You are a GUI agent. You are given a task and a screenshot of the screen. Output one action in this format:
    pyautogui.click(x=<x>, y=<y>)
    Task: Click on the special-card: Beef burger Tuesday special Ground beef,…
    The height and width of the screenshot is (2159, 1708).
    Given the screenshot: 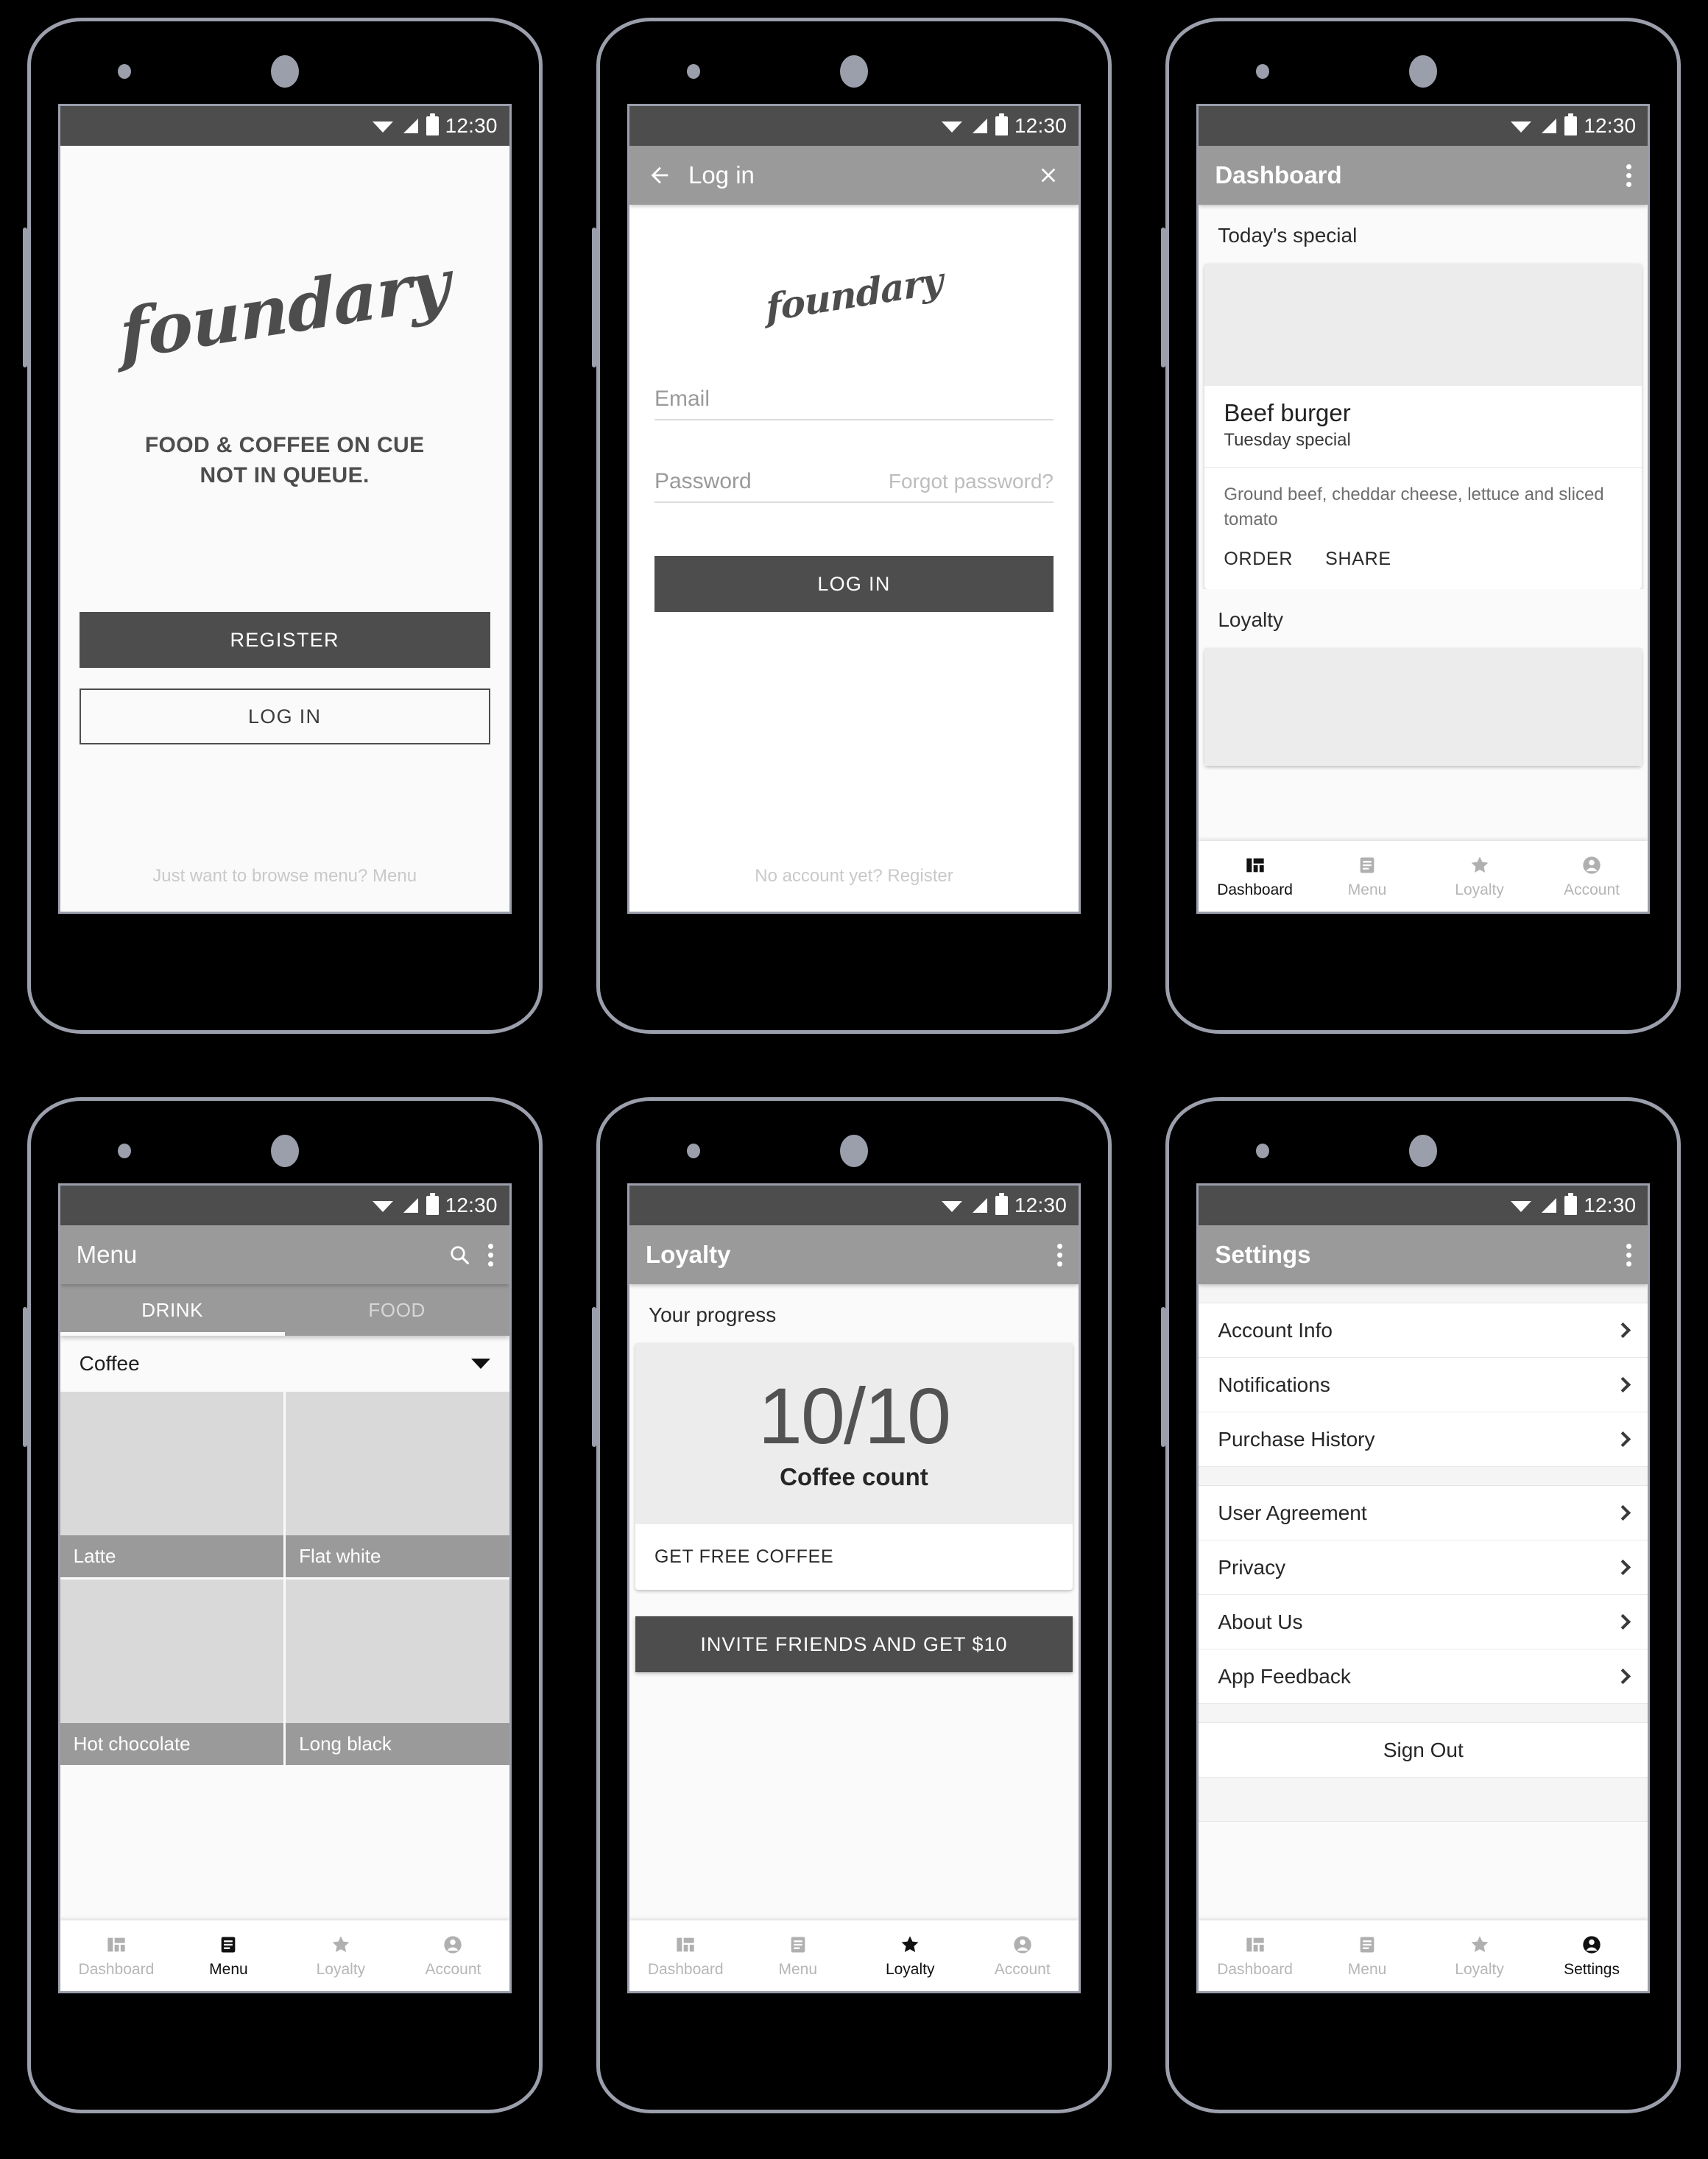 What is the action you would take?
    pyautogui.click(x=1423, y=427)
    